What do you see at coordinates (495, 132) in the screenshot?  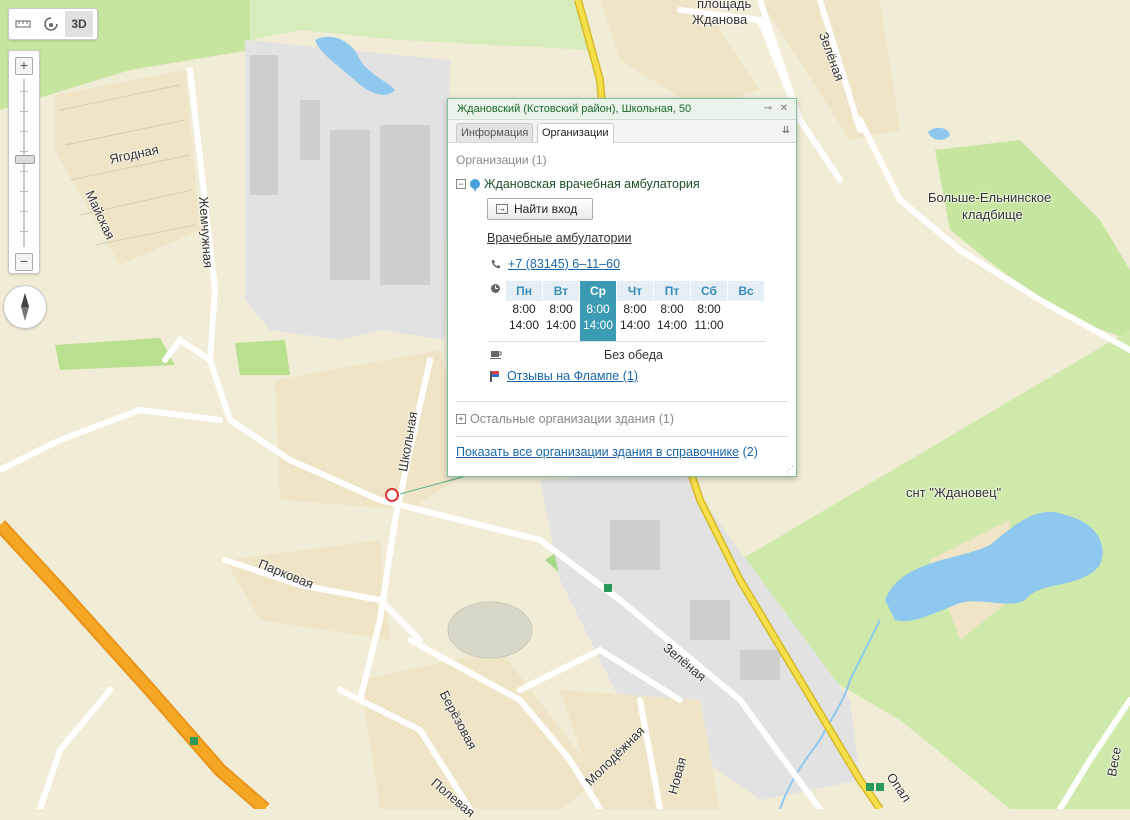 I see `tab-info: Информация` at bounding box center [495, 132].